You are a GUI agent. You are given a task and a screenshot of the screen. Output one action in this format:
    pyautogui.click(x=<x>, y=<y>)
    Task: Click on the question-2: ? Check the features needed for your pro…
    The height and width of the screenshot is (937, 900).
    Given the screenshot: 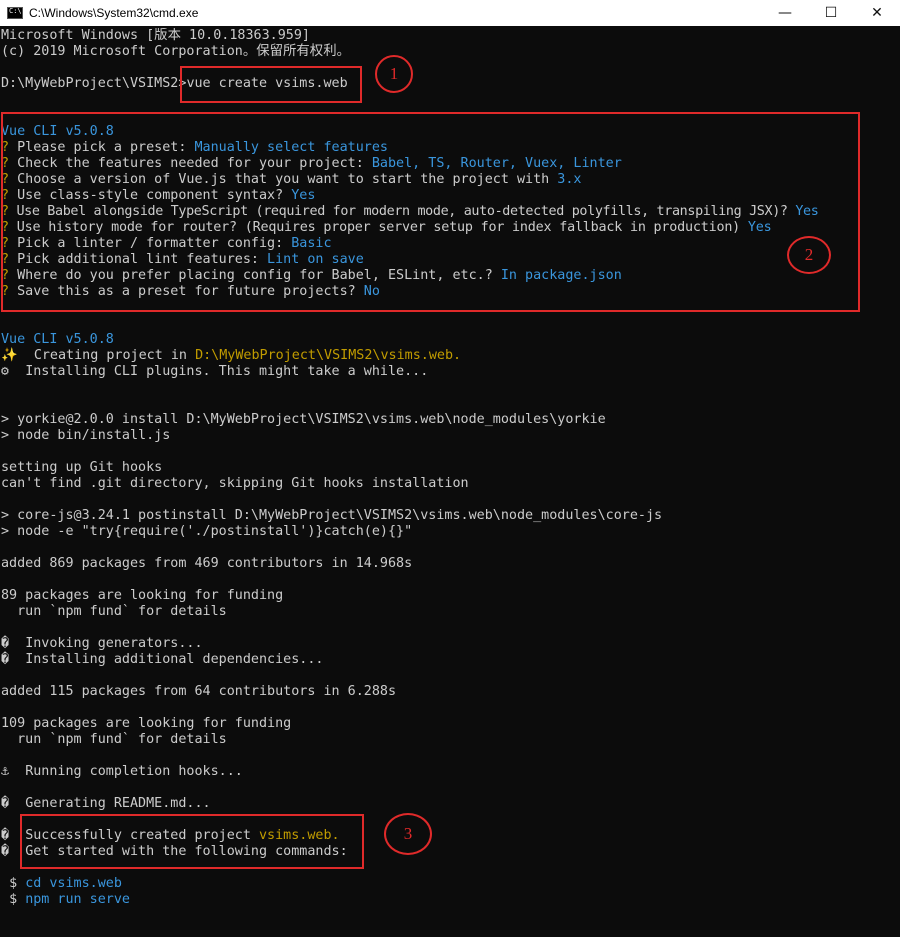 What is the action you would take?
    pyautogui.click(x=311, y=163)
    